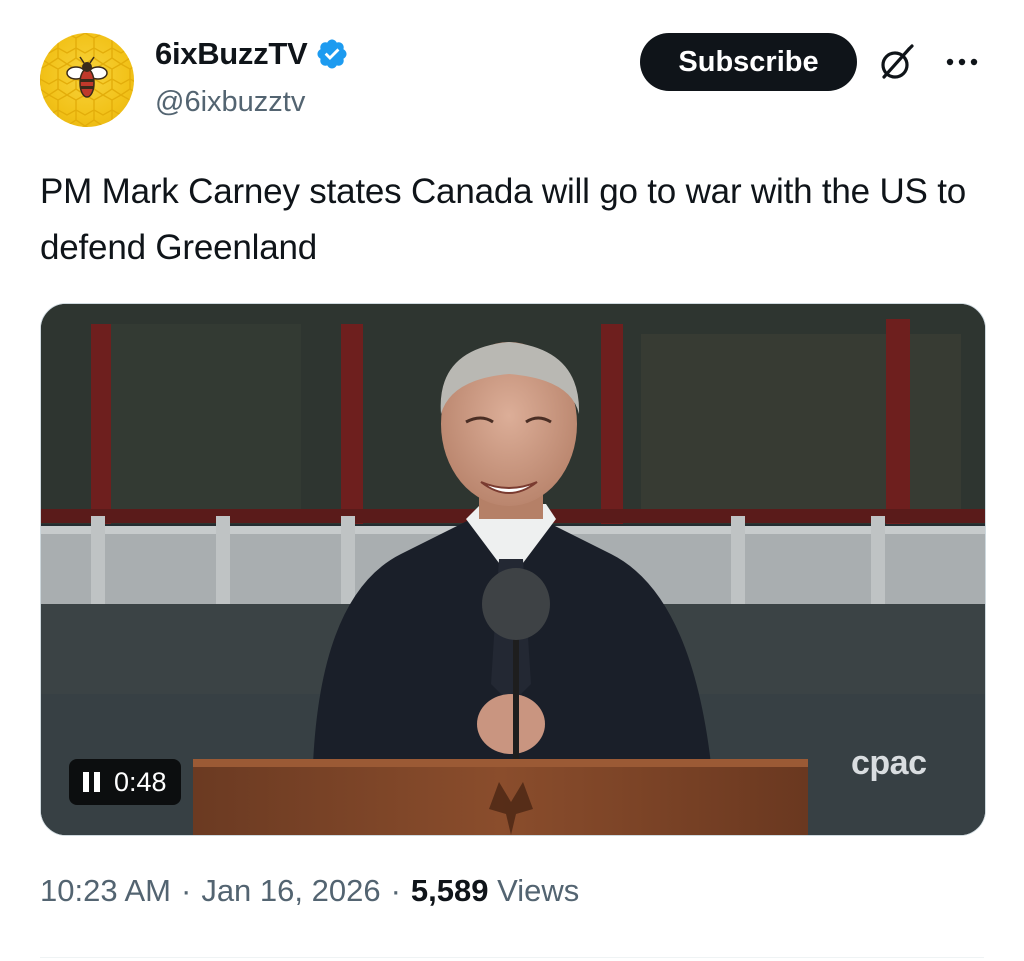  Describe the element at coordinates (896, 63) in the screenshot. I see `grok-icon` at that location.